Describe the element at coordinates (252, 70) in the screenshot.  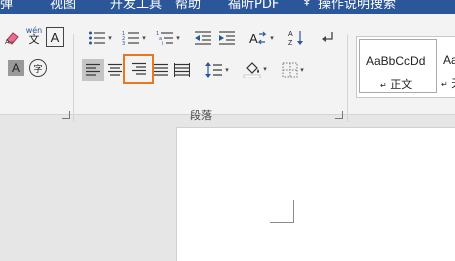
I see `paint-bucket-icon` at that location.